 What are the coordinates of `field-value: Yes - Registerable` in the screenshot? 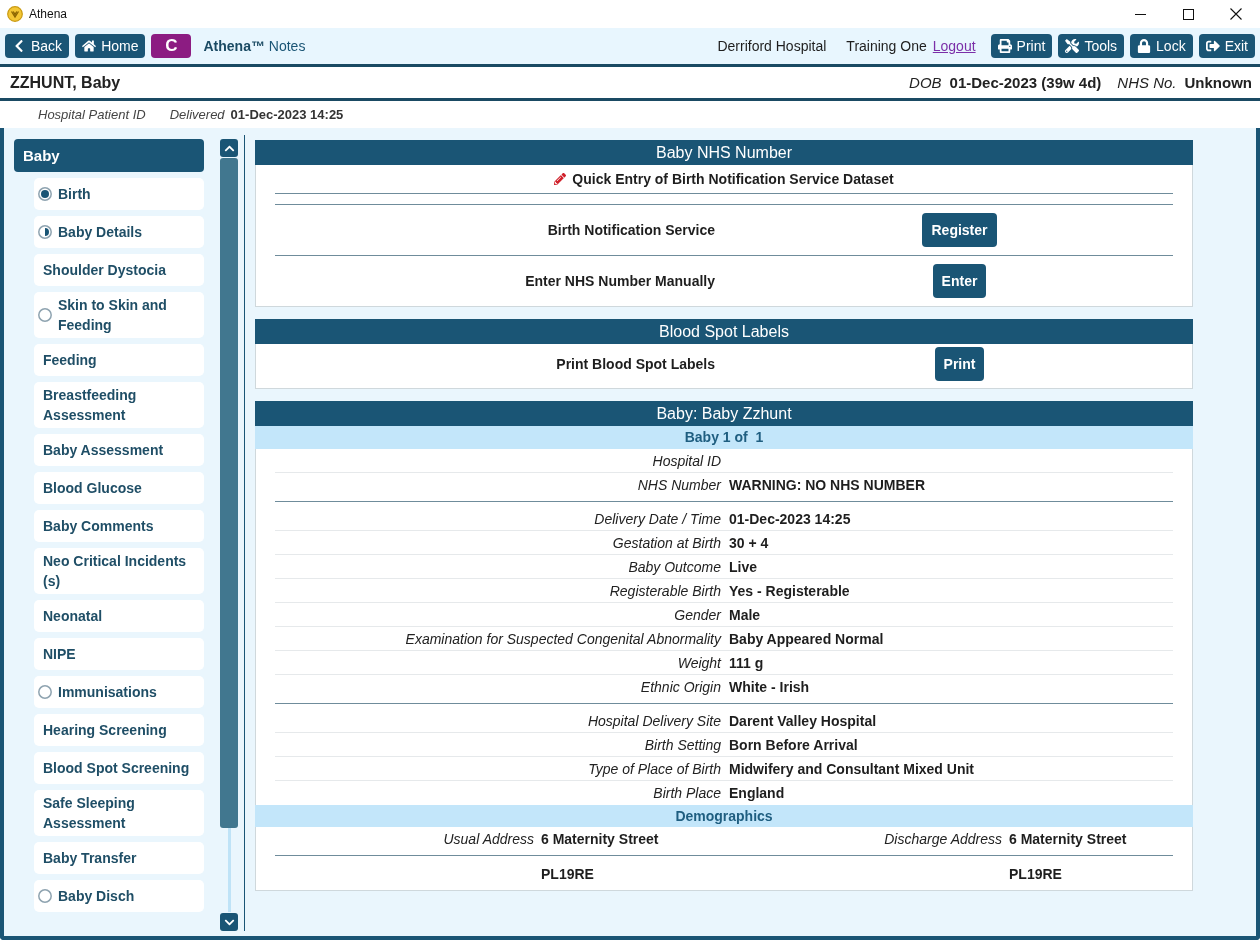 It's located at (790, 590).